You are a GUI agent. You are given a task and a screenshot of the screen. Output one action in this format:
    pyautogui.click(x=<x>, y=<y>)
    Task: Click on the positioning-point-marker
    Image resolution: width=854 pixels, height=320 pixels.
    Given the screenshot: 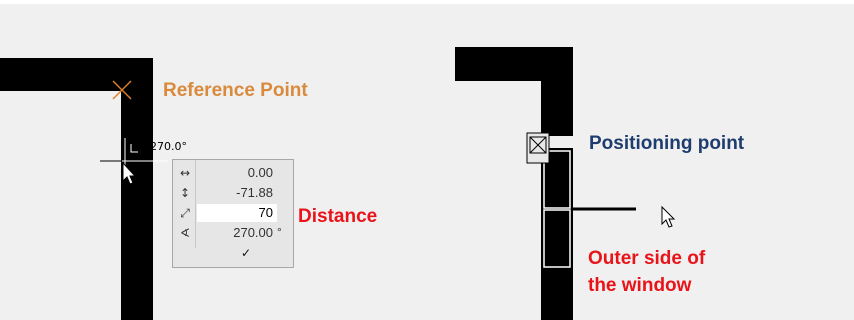 What is the action you would take?
    pyautogui.click(x=538, y=148)
    